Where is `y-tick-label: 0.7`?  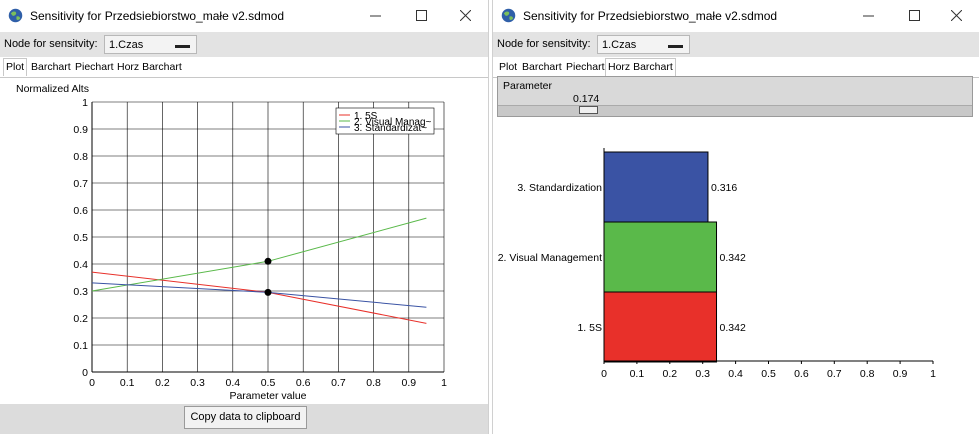 y-tick-label: 0.7 is located at coordinates (80, 184).